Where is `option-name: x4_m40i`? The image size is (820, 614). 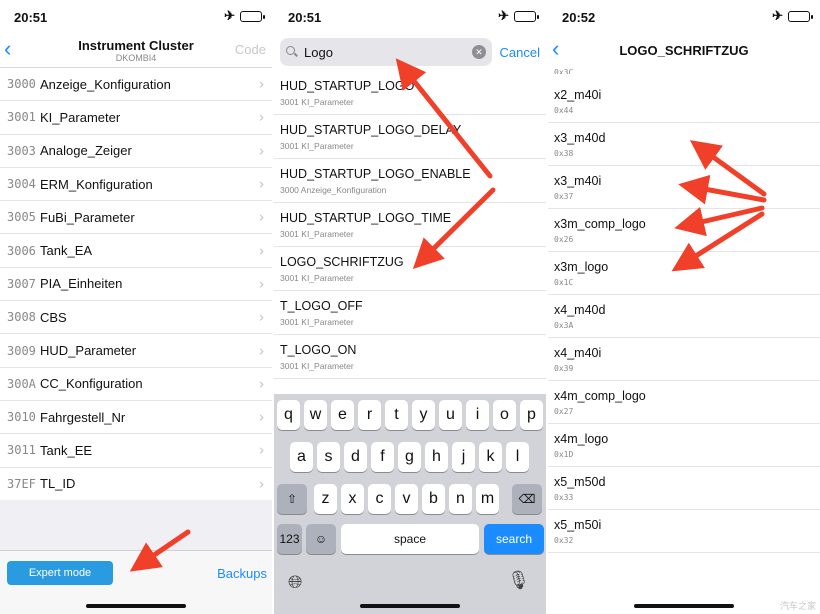 option-name: x4_m40i is located at coordinates (578, 353).